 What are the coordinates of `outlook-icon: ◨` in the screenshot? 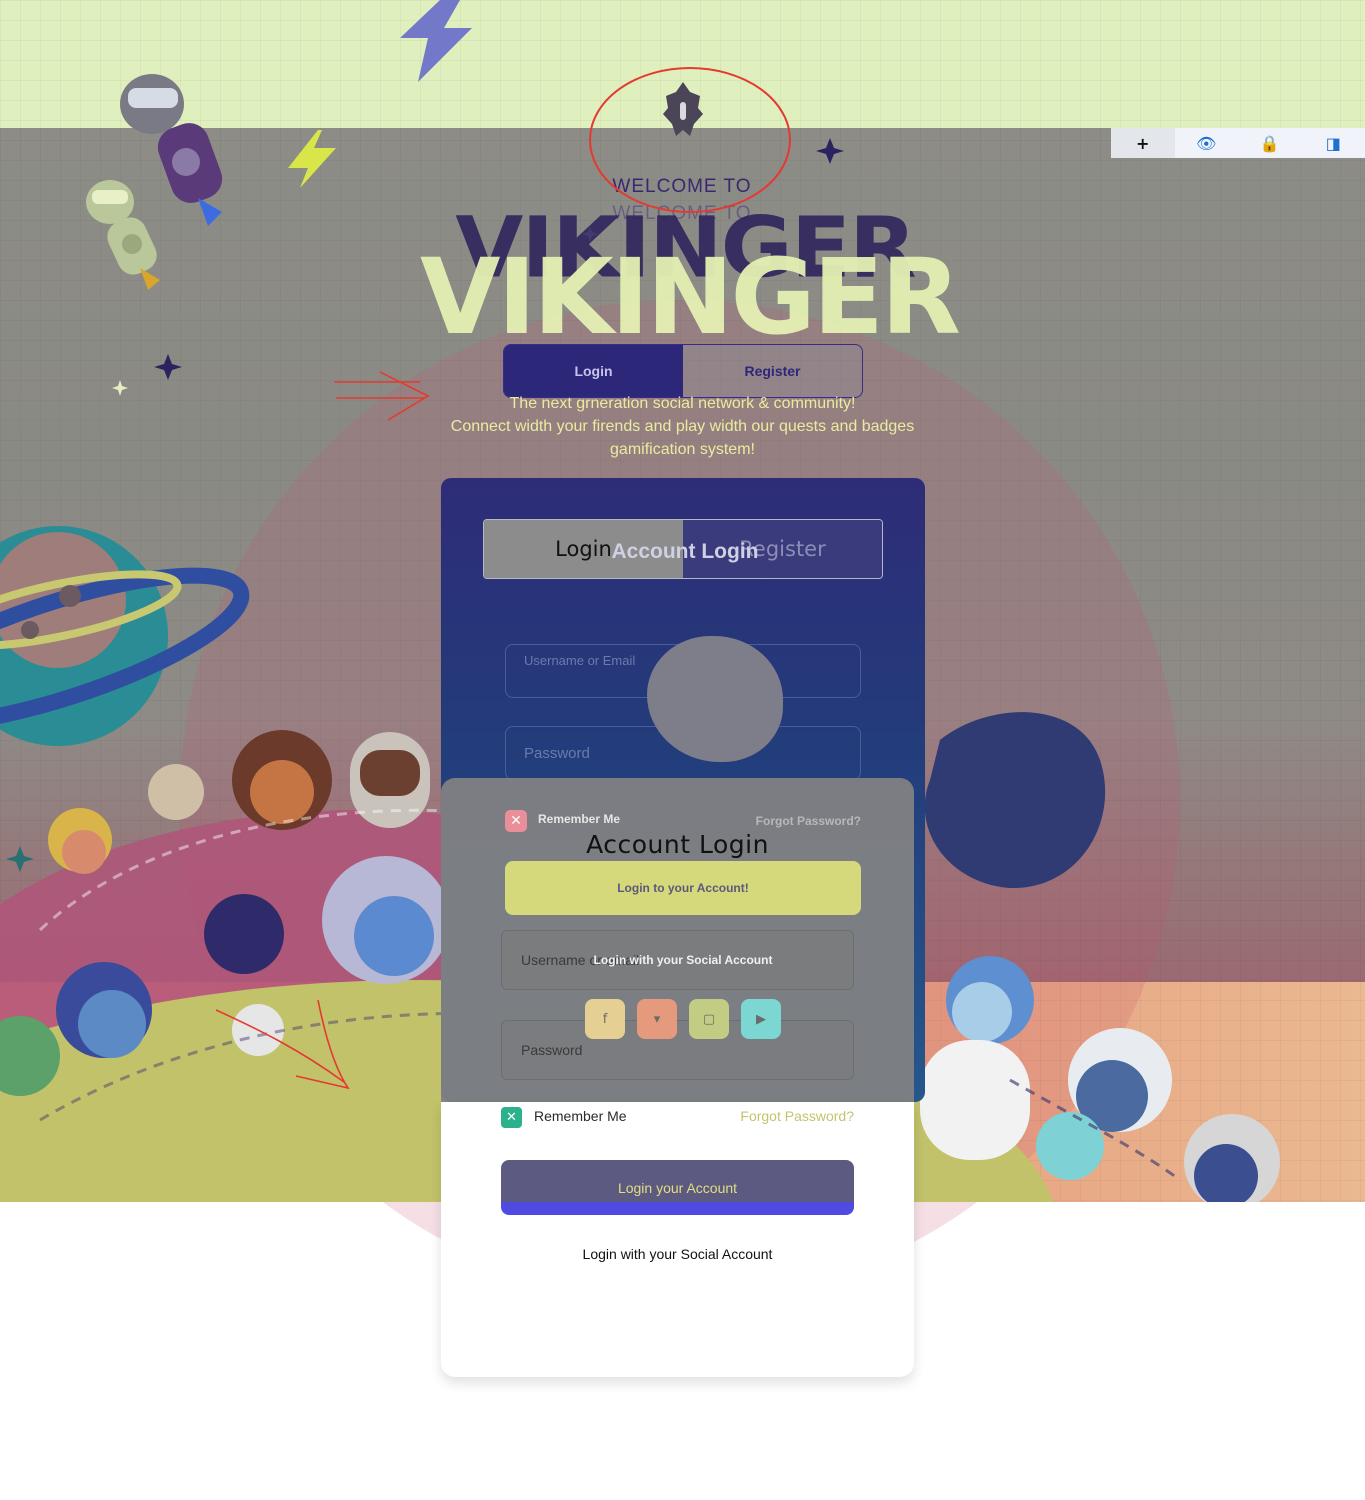 It's located at (1333, 143).